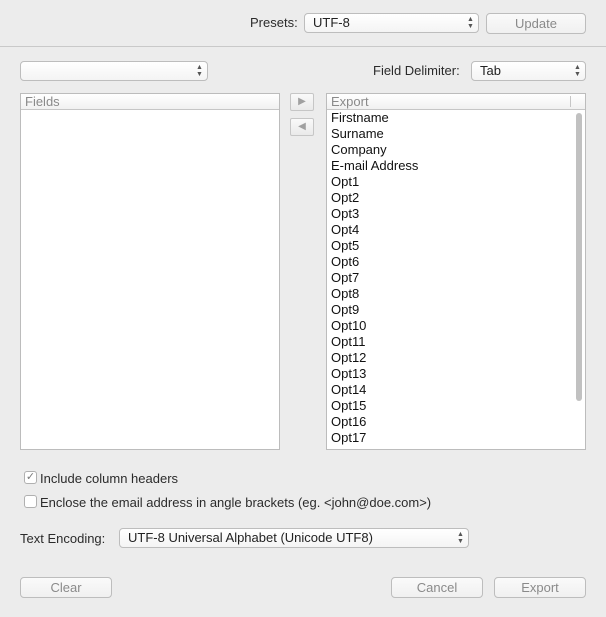 The image size is (606, 617). What do you see at coordinates (450, 230) in the screenshot?
I see `list-item: Opt4` at bounding box center [450, 230].